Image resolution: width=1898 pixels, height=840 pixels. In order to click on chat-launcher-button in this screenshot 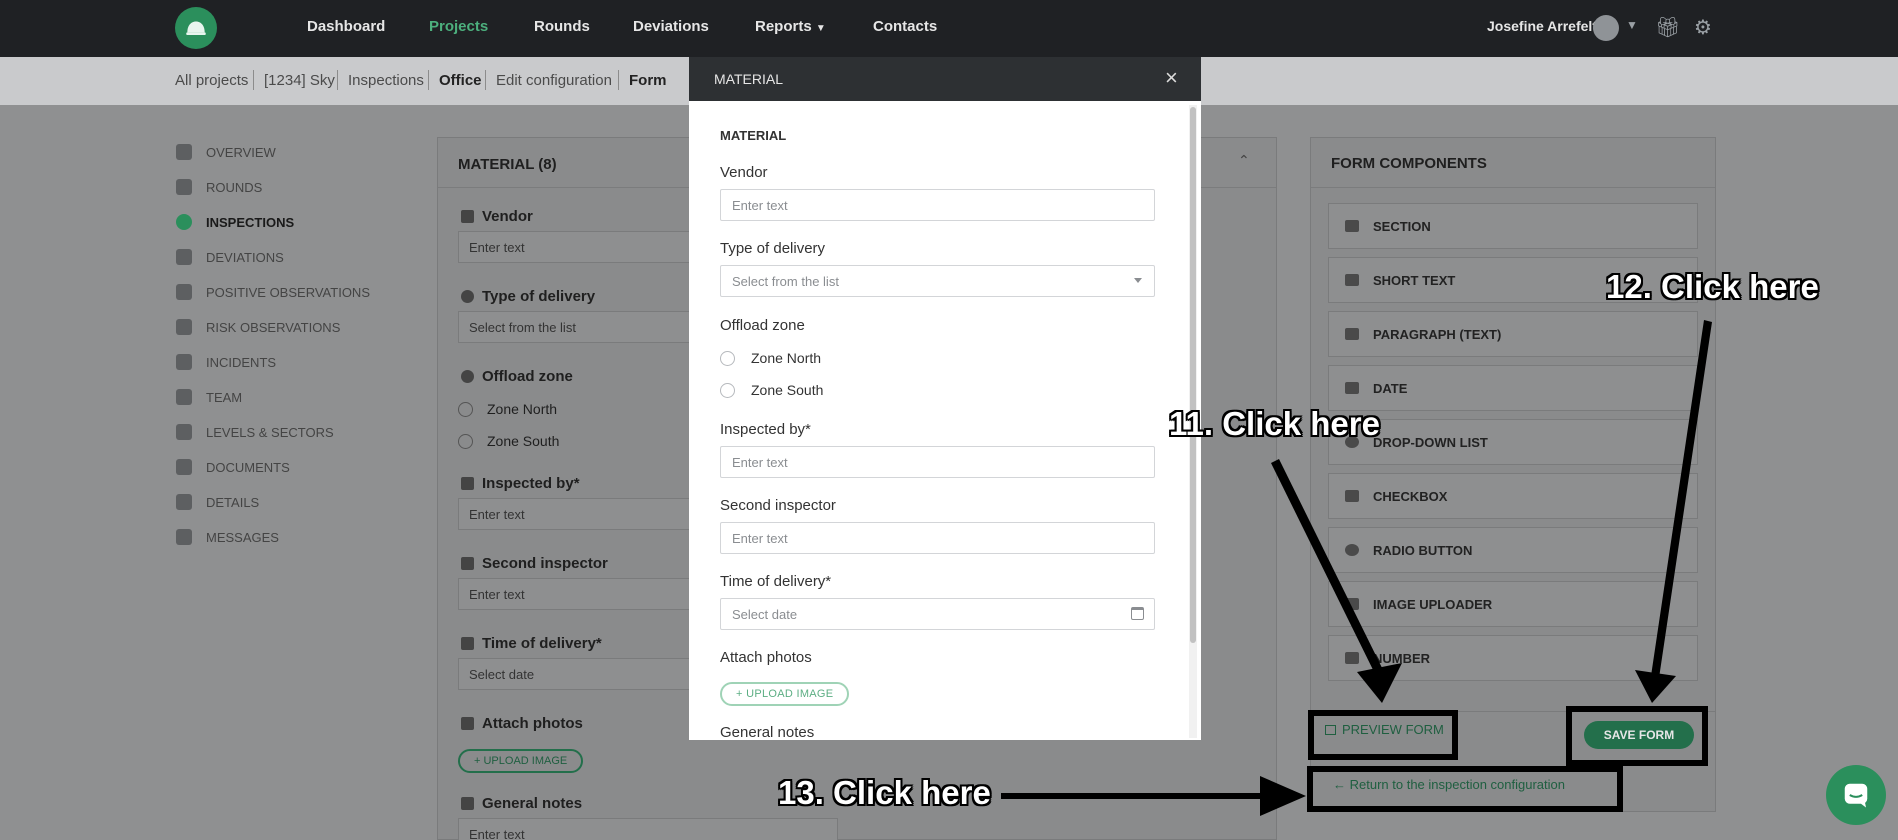, I will do `click(1856, 795)`.